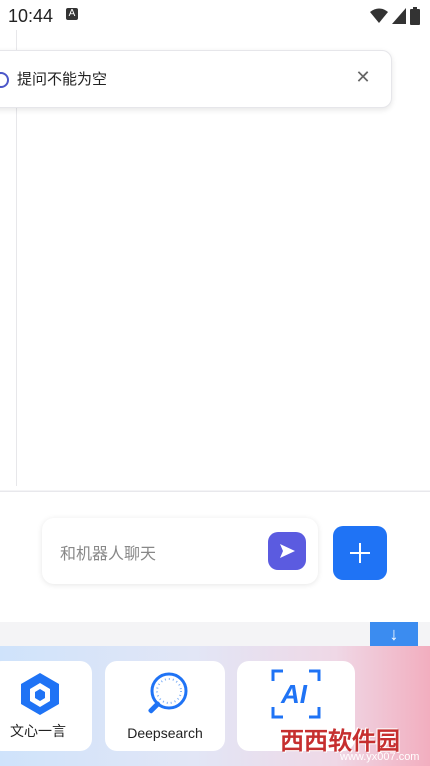 The height and width of the screenshot is (766, 430). I want to click on status-indicator: A, so click(72, 14).